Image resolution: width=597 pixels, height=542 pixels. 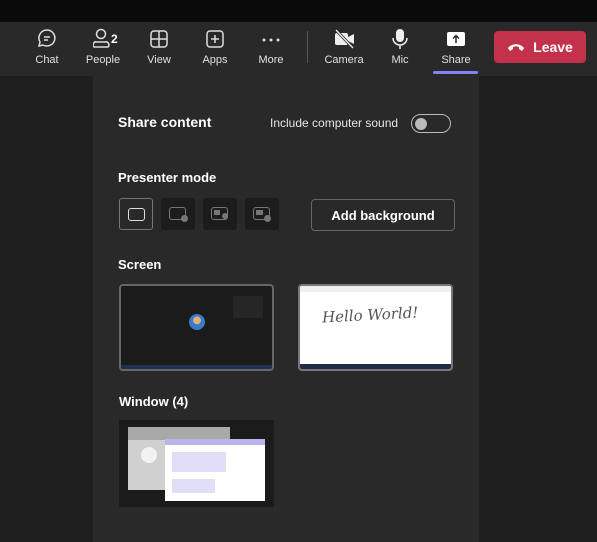 I want to click on mic-button: Mic, so click(x=400, y=49).